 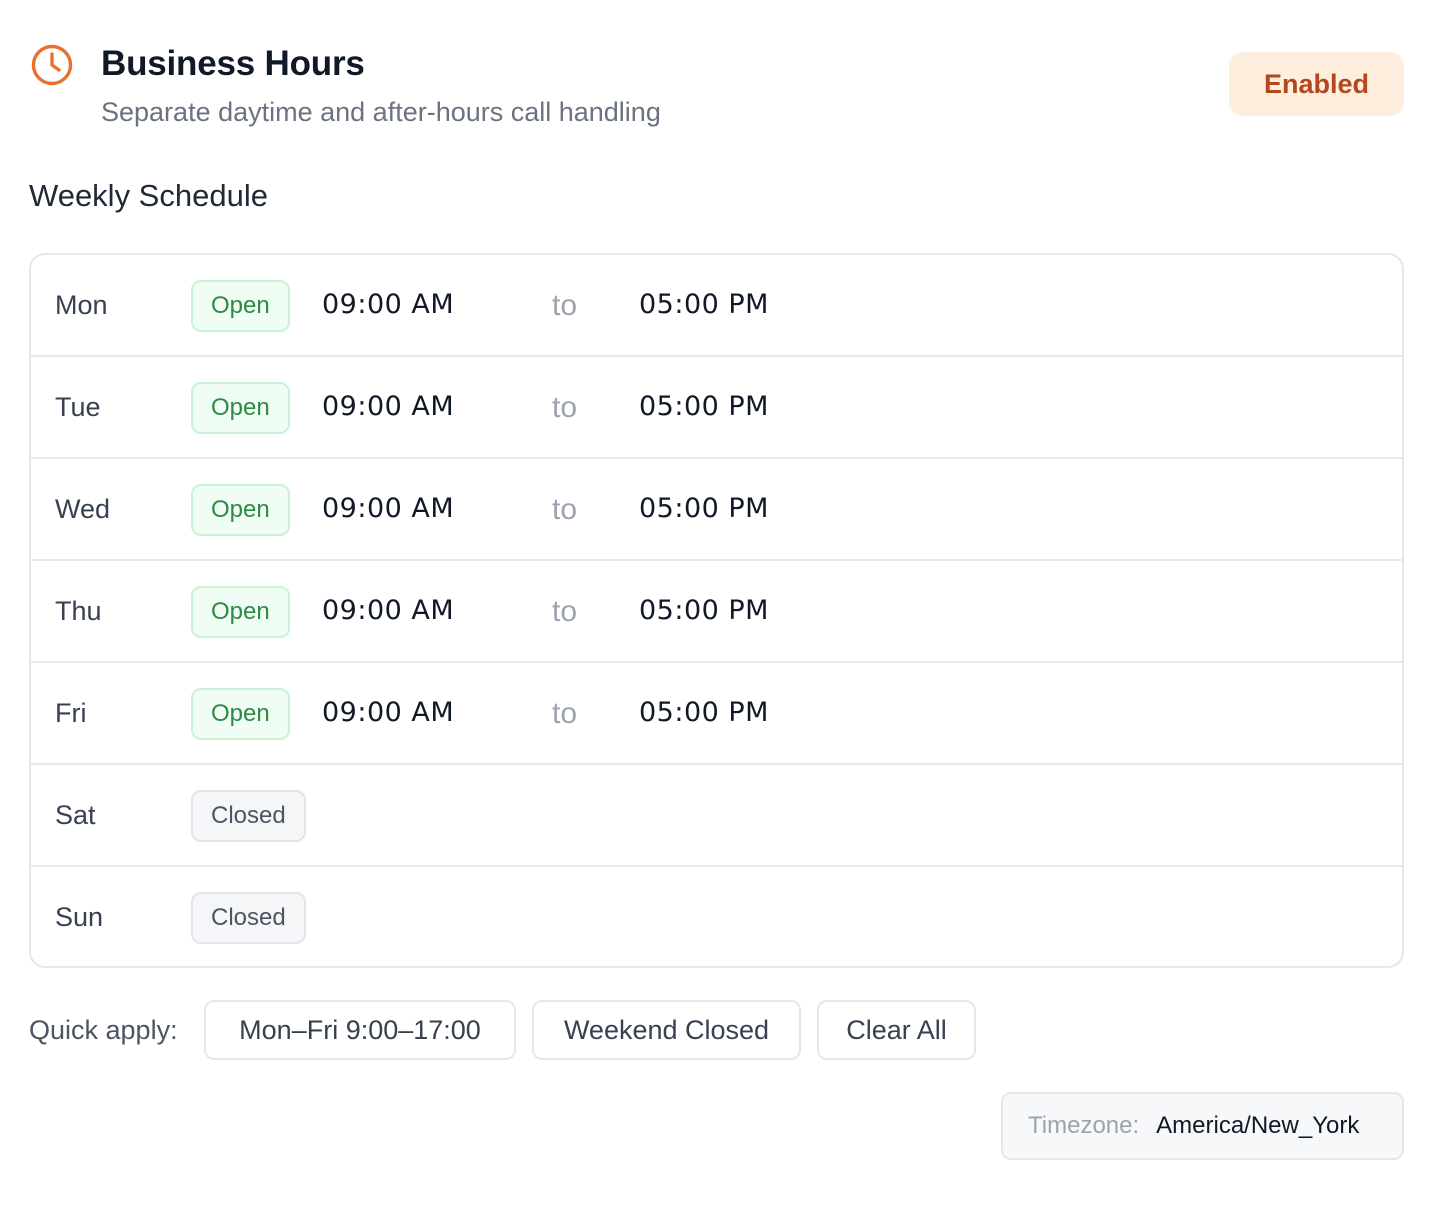 What do you see at coordinates (233, 63) in the screenshot?
I see `page-title: Business Hours` at bounding box center [233, 63].